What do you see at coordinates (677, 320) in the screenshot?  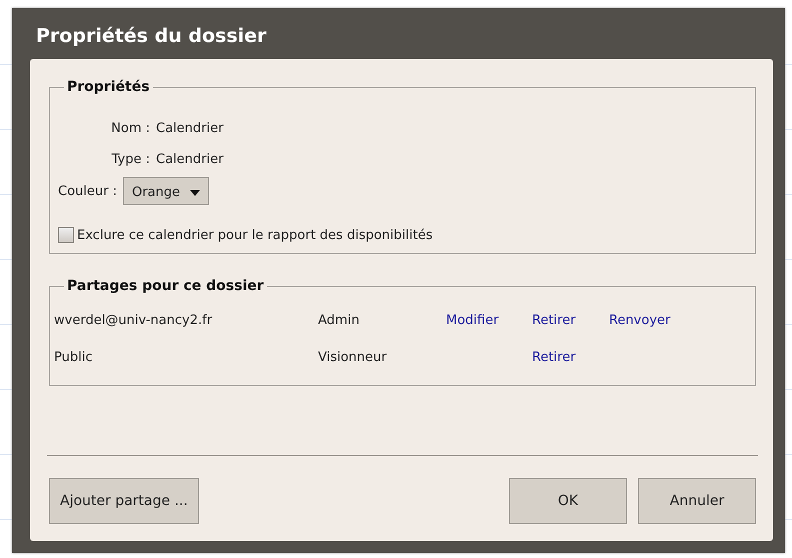 I see `resend-link: Renvoyer` at bounding box center [677, 320].